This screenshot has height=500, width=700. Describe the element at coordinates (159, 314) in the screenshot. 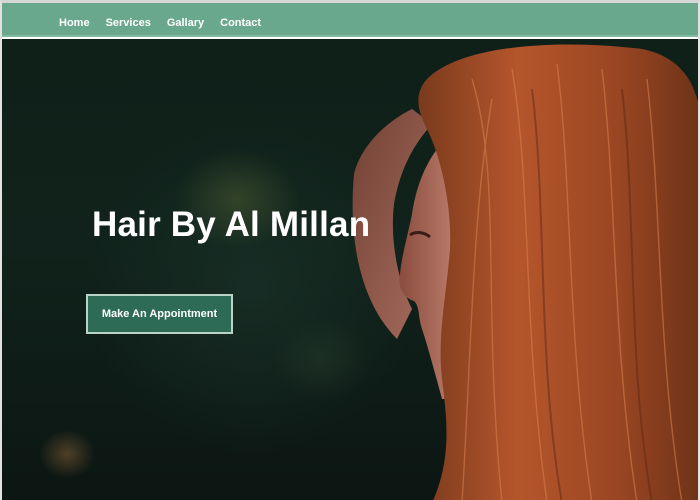

I see `make-appointment-button: Make An Appointment` at that location.